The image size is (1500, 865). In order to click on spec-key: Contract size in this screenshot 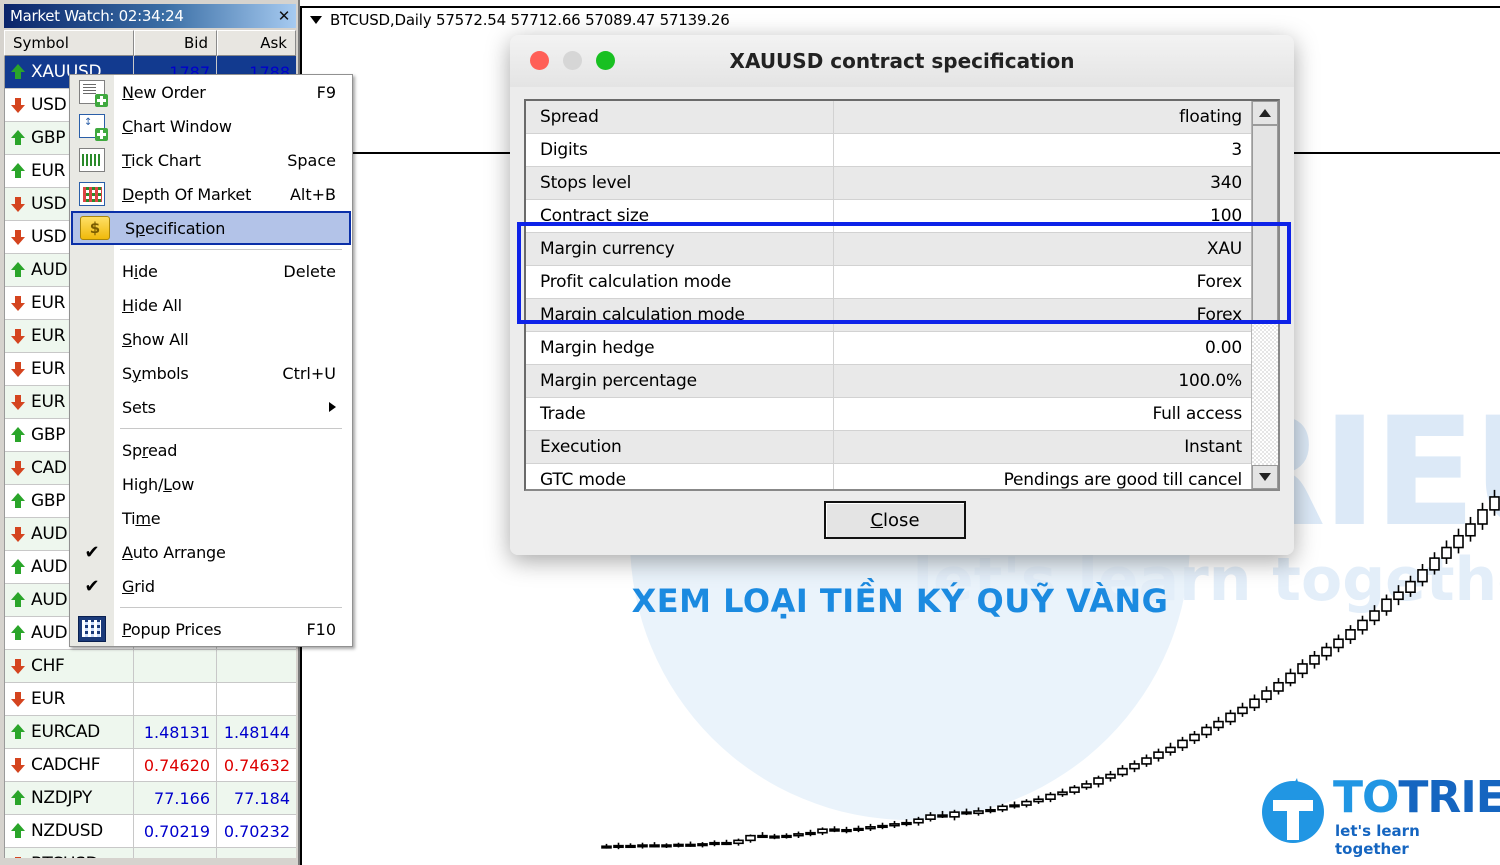, I will do `click(680, 216)`.